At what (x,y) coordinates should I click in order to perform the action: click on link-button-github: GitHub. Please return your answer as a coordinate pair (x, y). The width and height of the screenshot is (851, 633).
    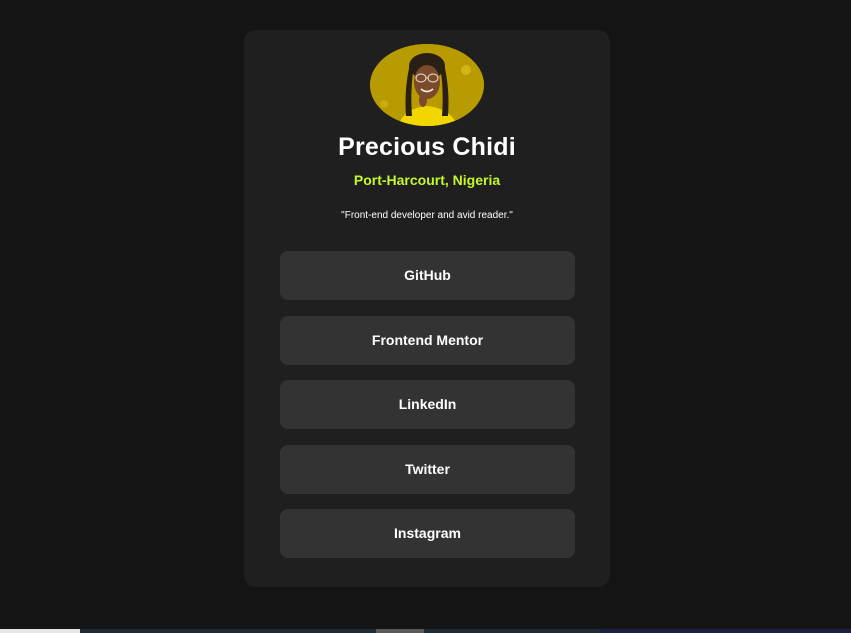
    Looking at the image, I should click on (427, 275).